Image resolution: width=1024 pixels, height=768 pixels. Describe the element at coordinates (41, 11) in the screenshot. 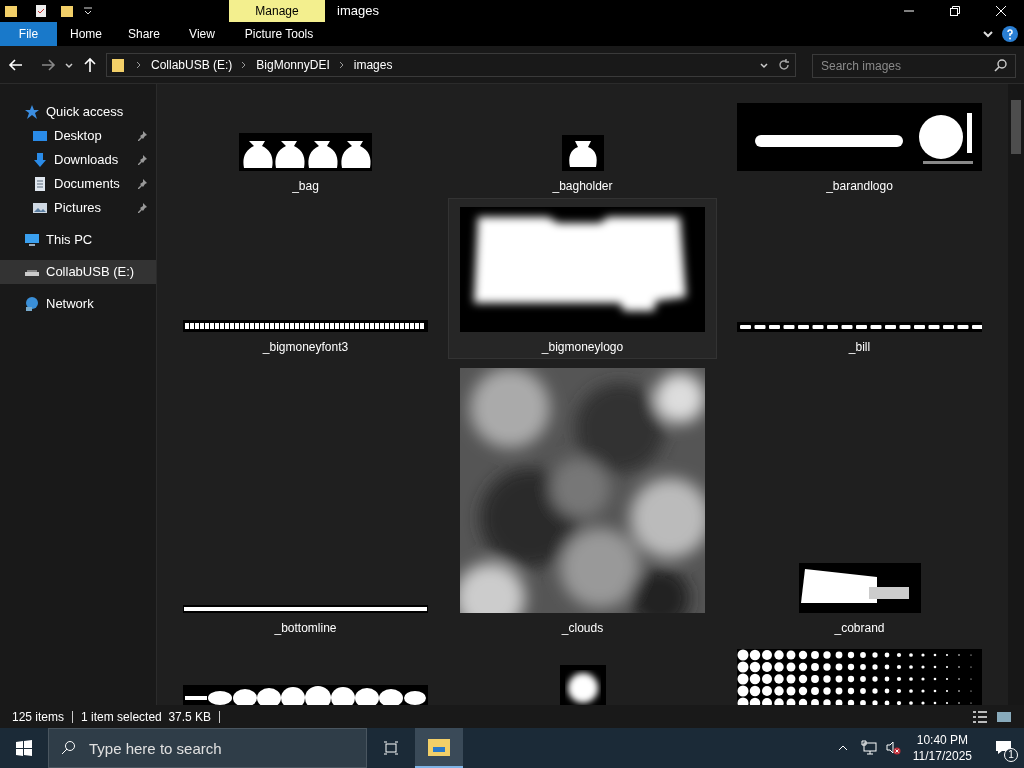

I see `properties-icon` at that location.